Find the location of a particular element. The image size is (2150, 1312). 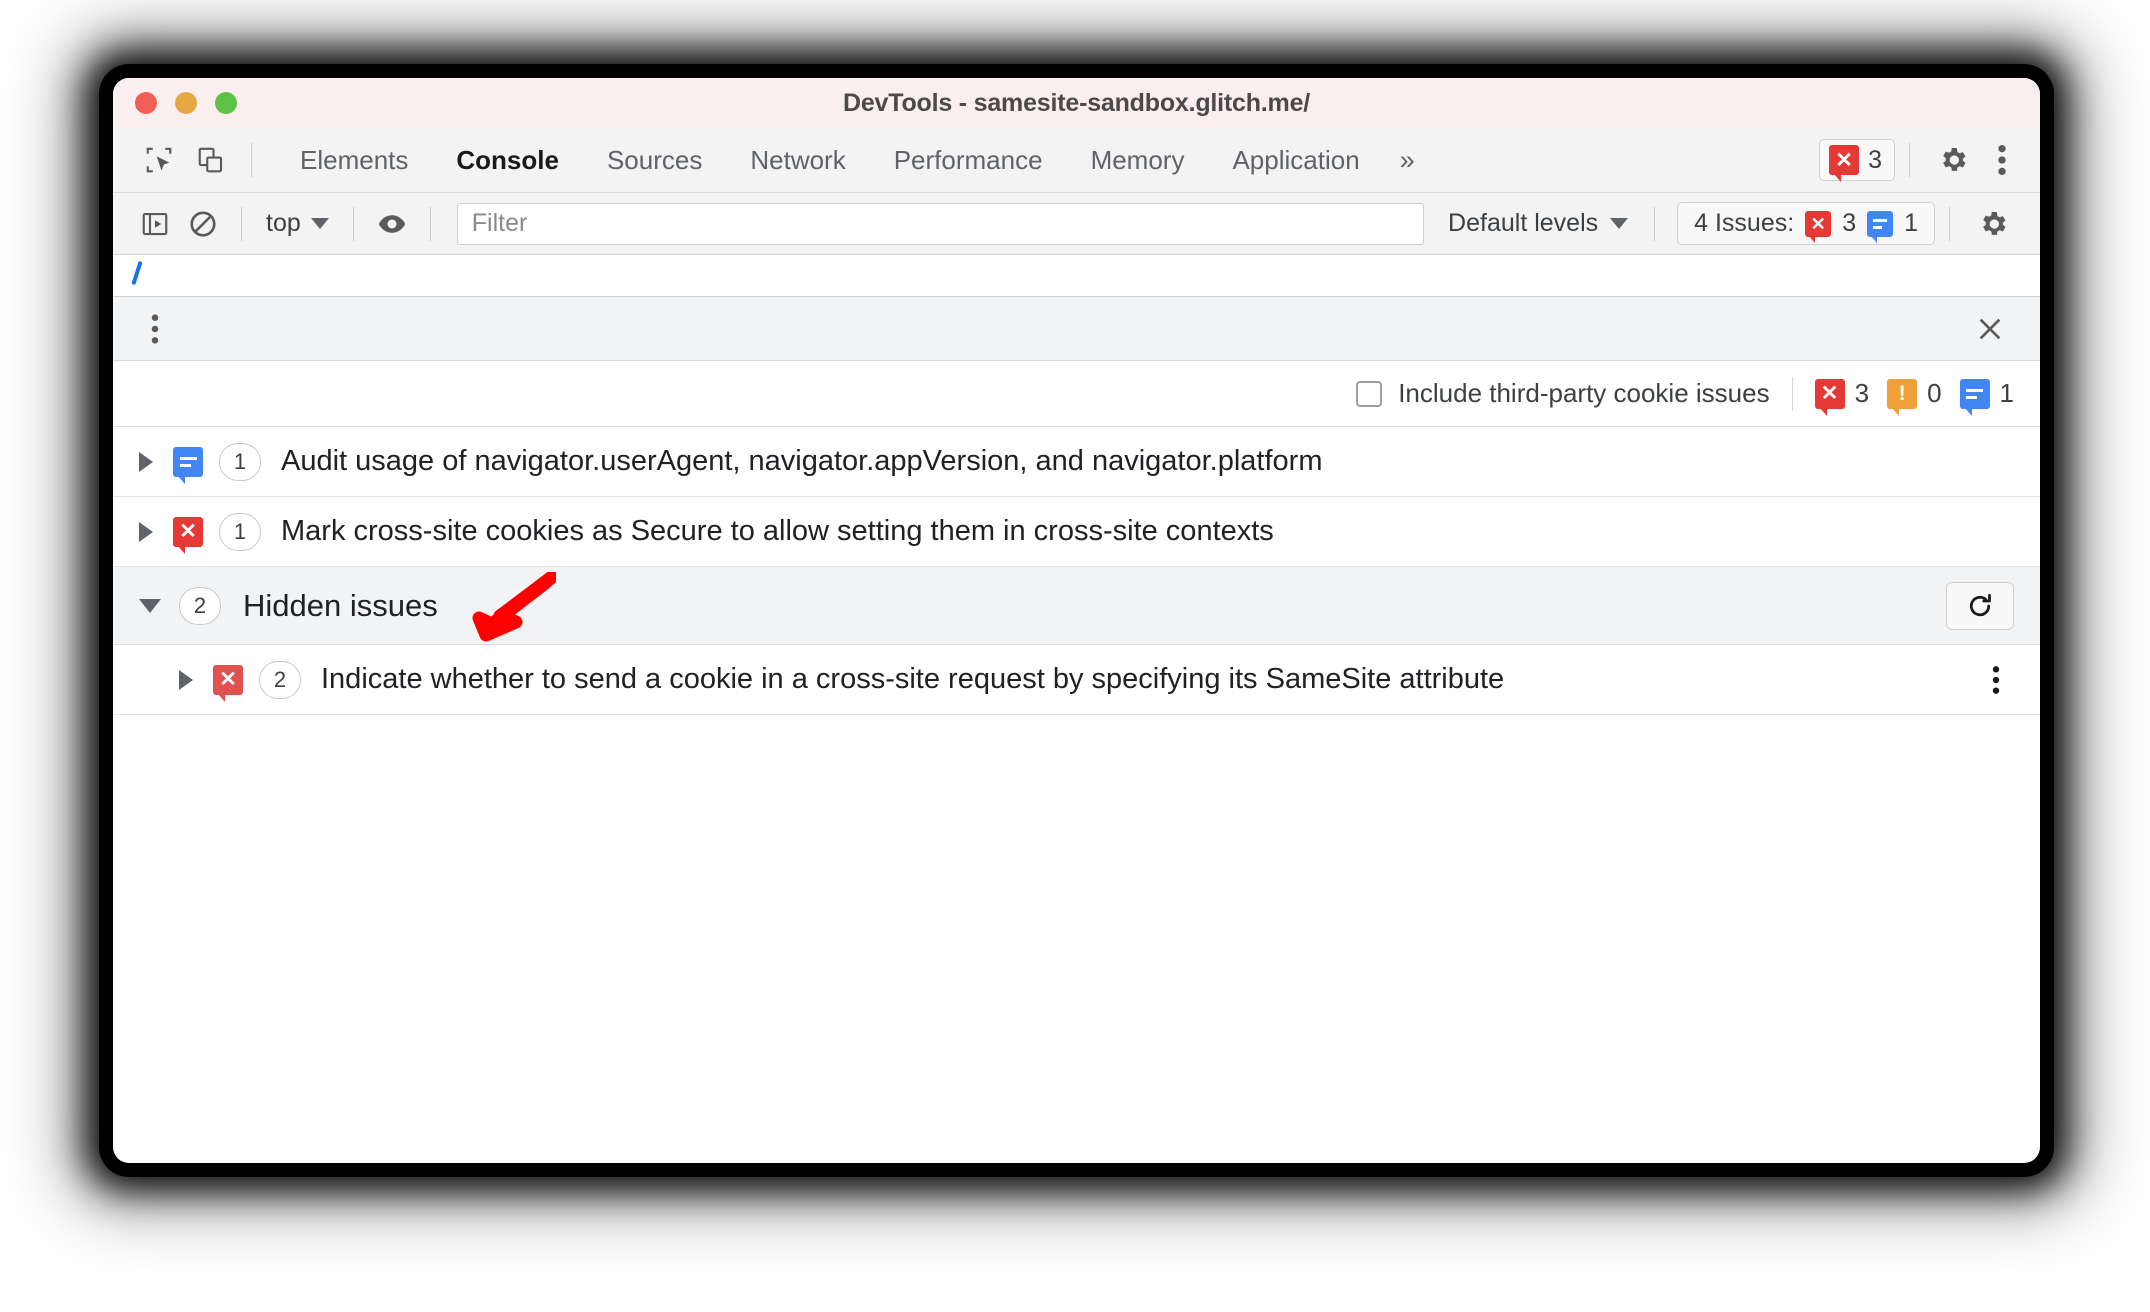

checkbox-box is located at coordinates (1369, 393).